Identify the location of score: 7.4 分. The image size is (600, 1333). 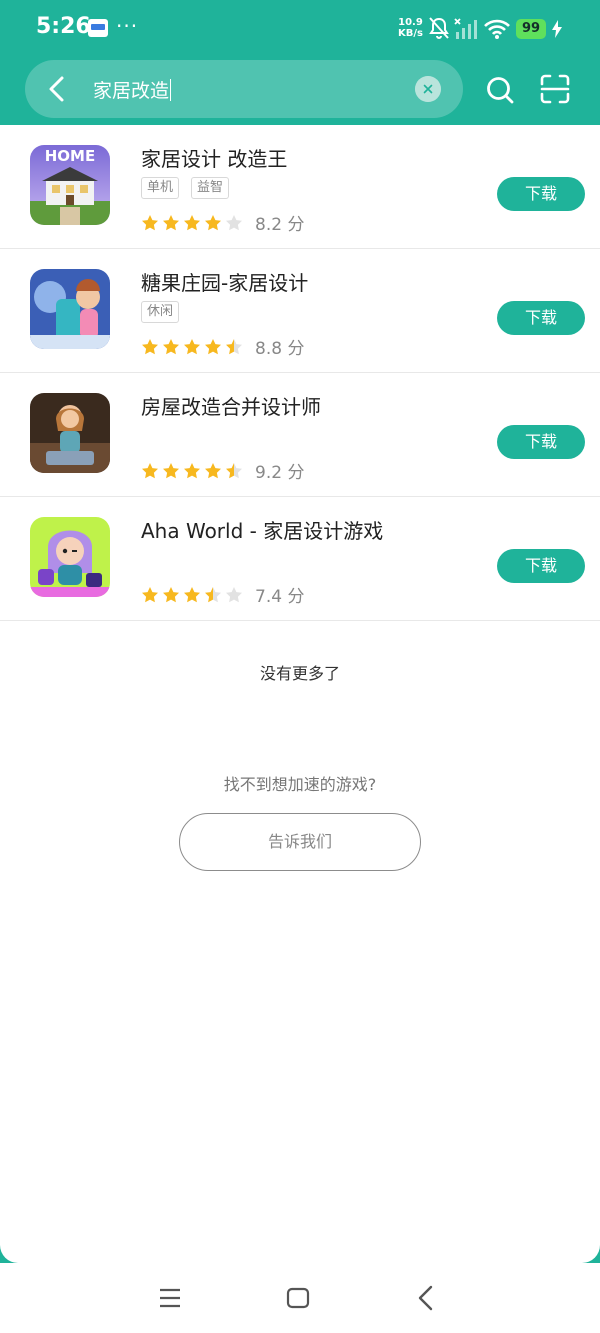
(280, 597).